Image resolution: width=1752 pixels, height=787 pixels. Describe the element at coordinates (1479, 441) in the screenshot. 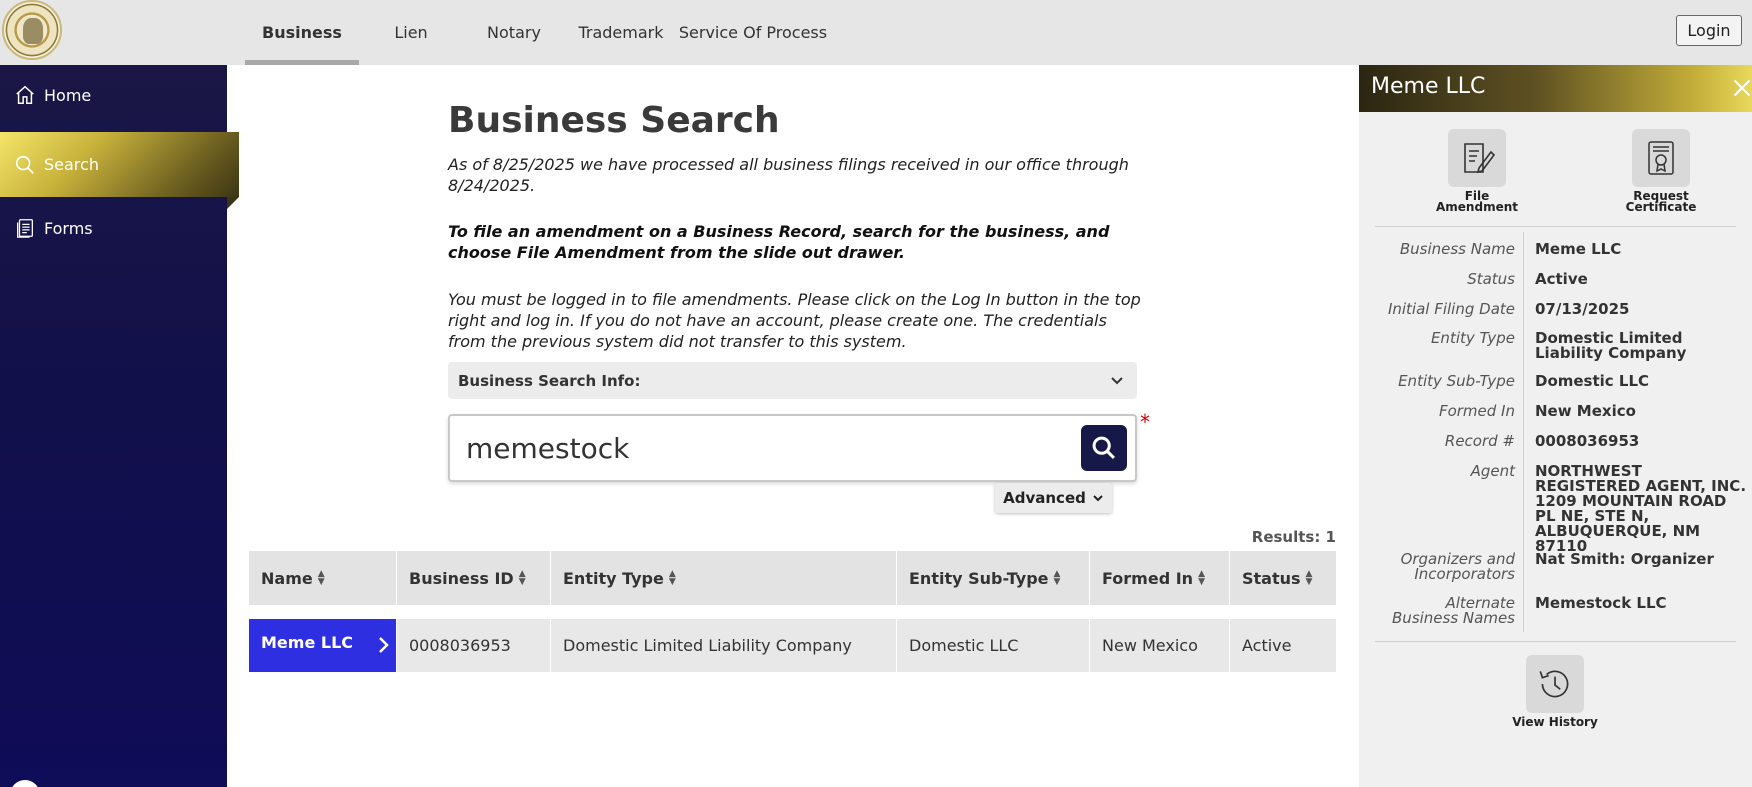

I see `detail-label-record-number: Record #` at that location.